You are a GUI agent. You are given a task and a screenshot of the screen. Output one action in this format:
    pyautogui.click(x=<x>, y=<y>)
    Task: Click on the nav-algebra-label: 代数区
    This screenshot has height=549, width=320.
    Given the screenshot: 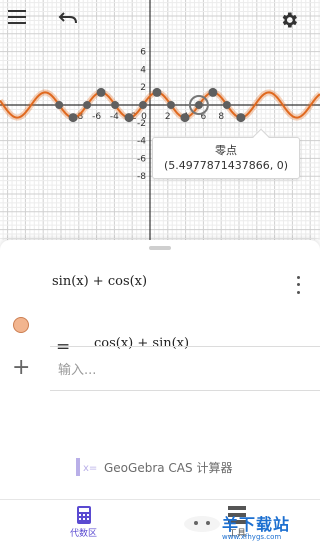 What is the action you would take?
    pyautogui.click(x=84, y=534)
    